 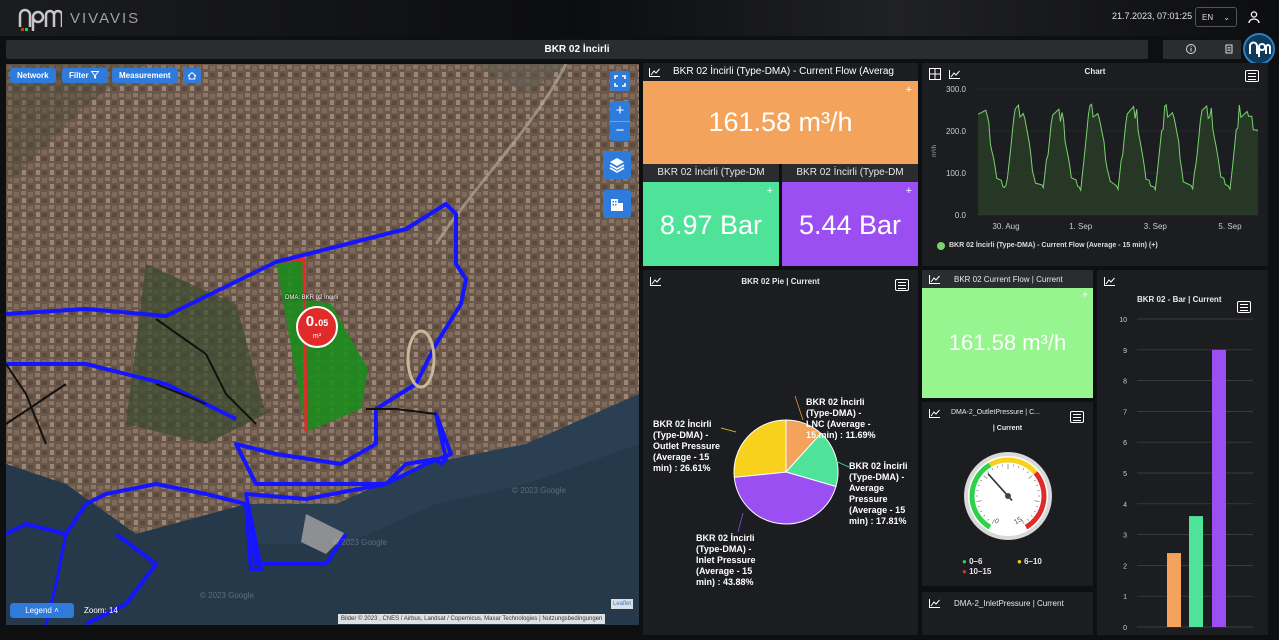 I want to click on y-tick-label: 0.0, so click(x=961, y=215).